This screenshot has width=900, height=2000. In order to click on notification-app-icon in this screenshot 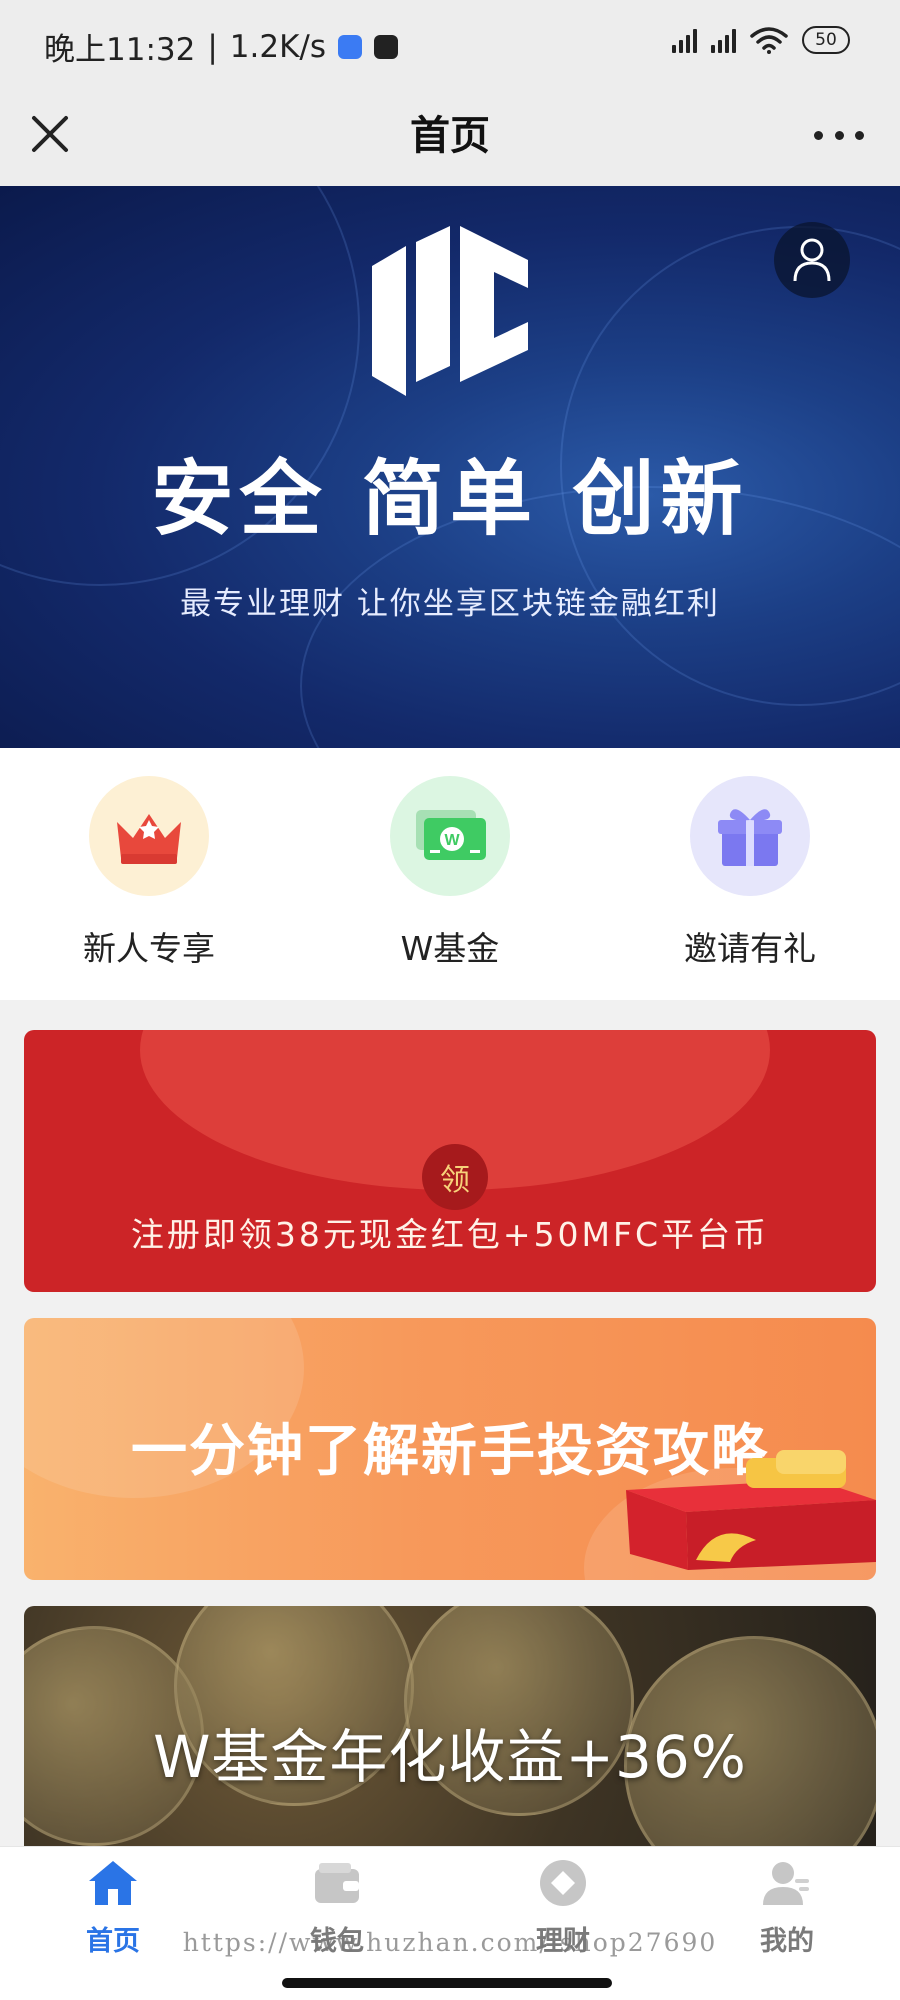, I will do `click(350, 46)`.